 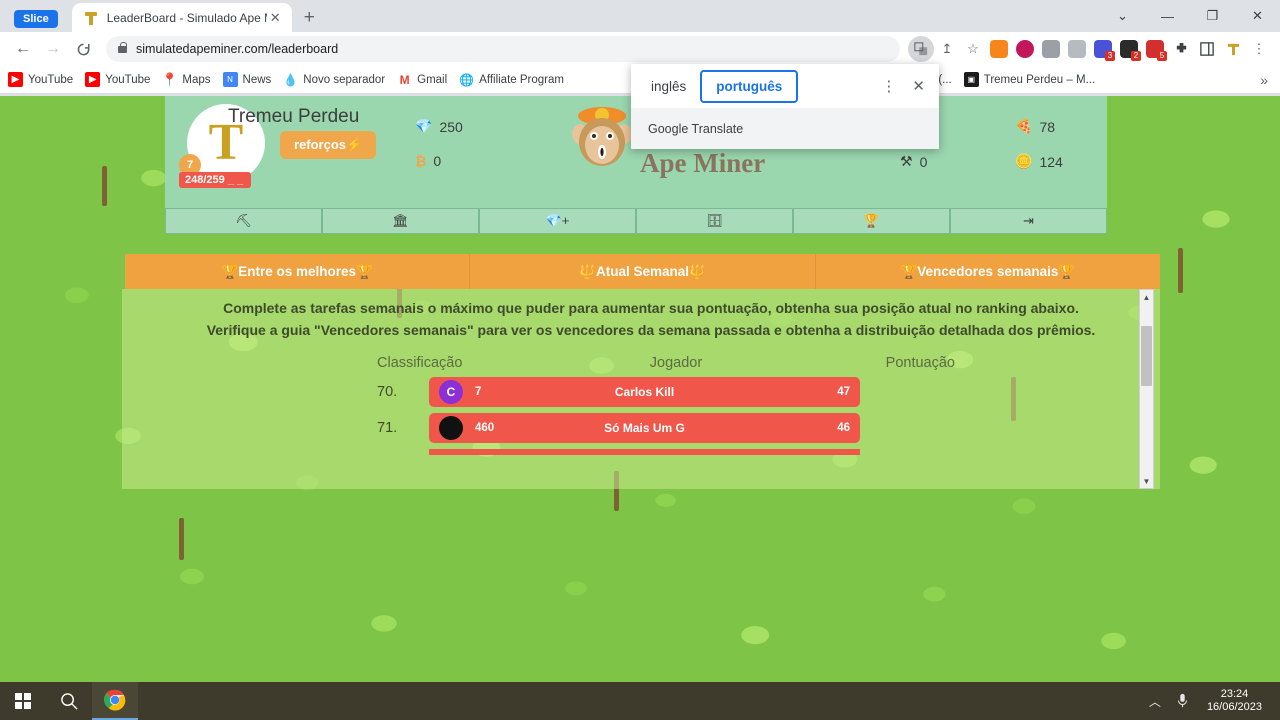 What do you see at coordinates (1077, 49) in the screenshot?
I see `ruble-extension-icon` at bounding box center [1077, 49].